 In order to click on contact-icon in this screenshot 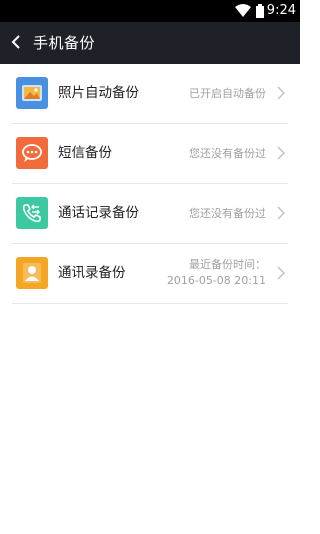, I will do `click(32, 273)`.